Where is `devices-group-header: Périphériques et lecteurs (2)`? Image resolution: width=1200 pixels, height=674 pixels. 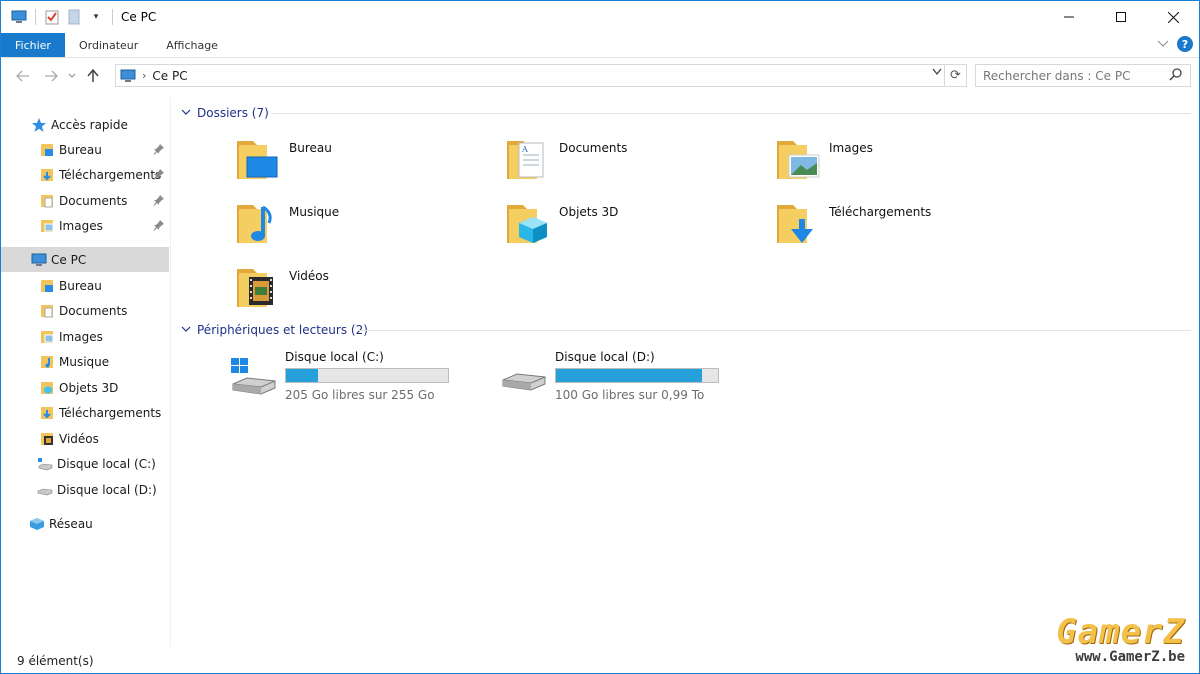 devices-group-header: Périphériques et lecteurs (2) is located at coordinates (686, 330).